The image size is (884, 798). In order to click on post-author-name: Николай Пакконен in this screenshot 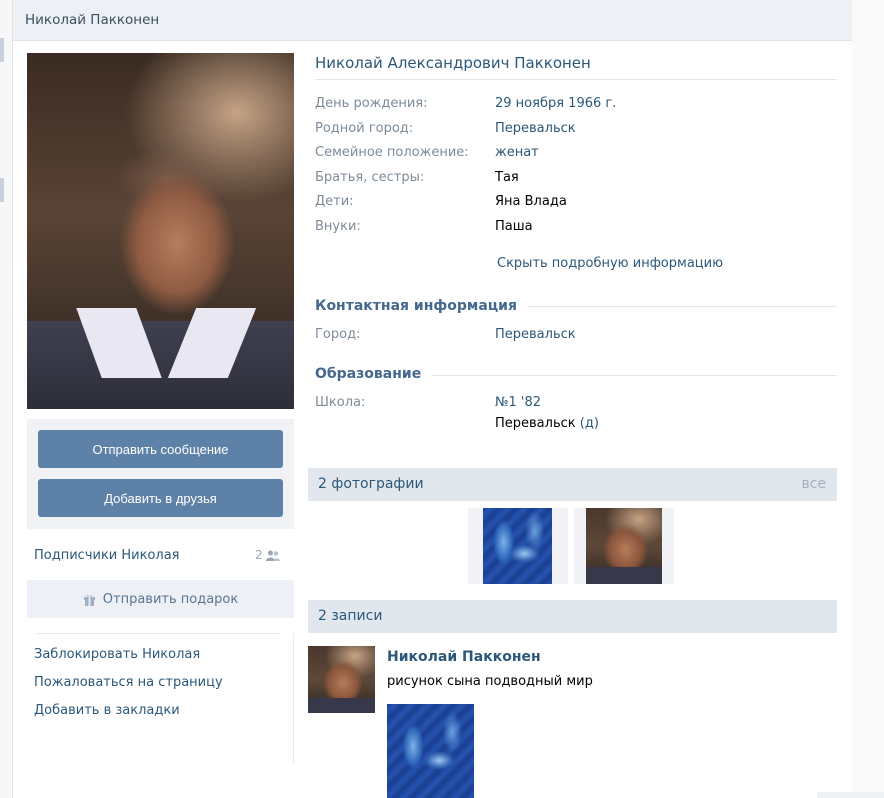, I will do `click(464, 657)`.